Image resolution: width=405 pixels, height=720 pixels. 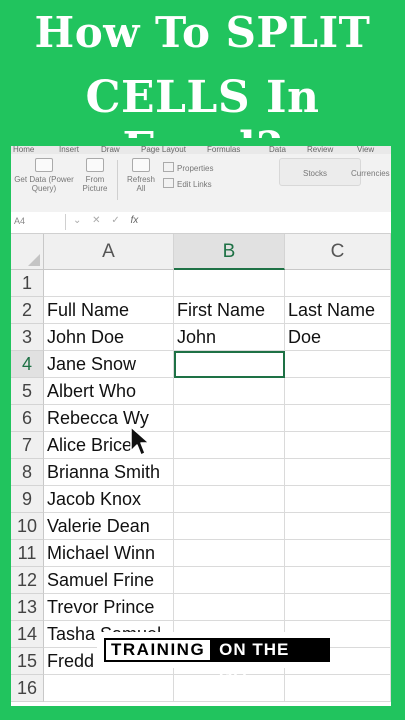 I want to click on cell-c13, so click(x=338, y=607).